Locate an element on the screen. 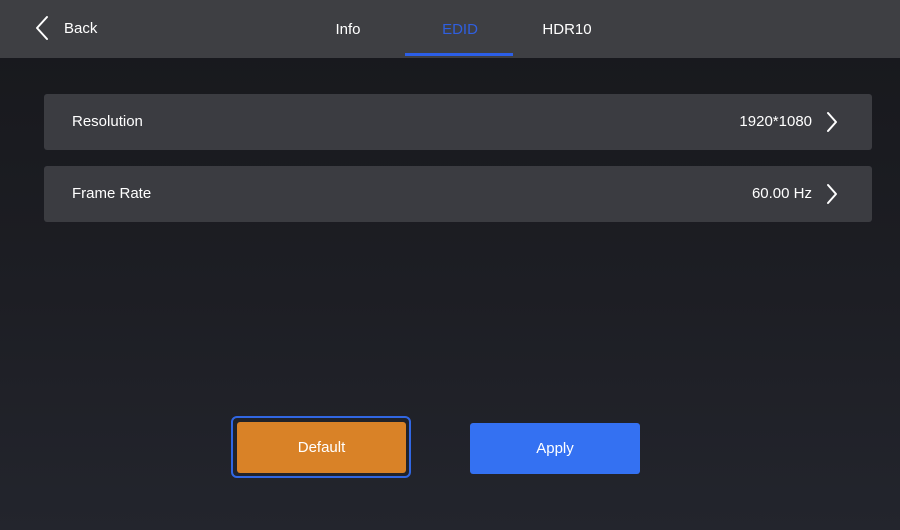  resolution-label: Resolution is located at coordinates (107, 121).